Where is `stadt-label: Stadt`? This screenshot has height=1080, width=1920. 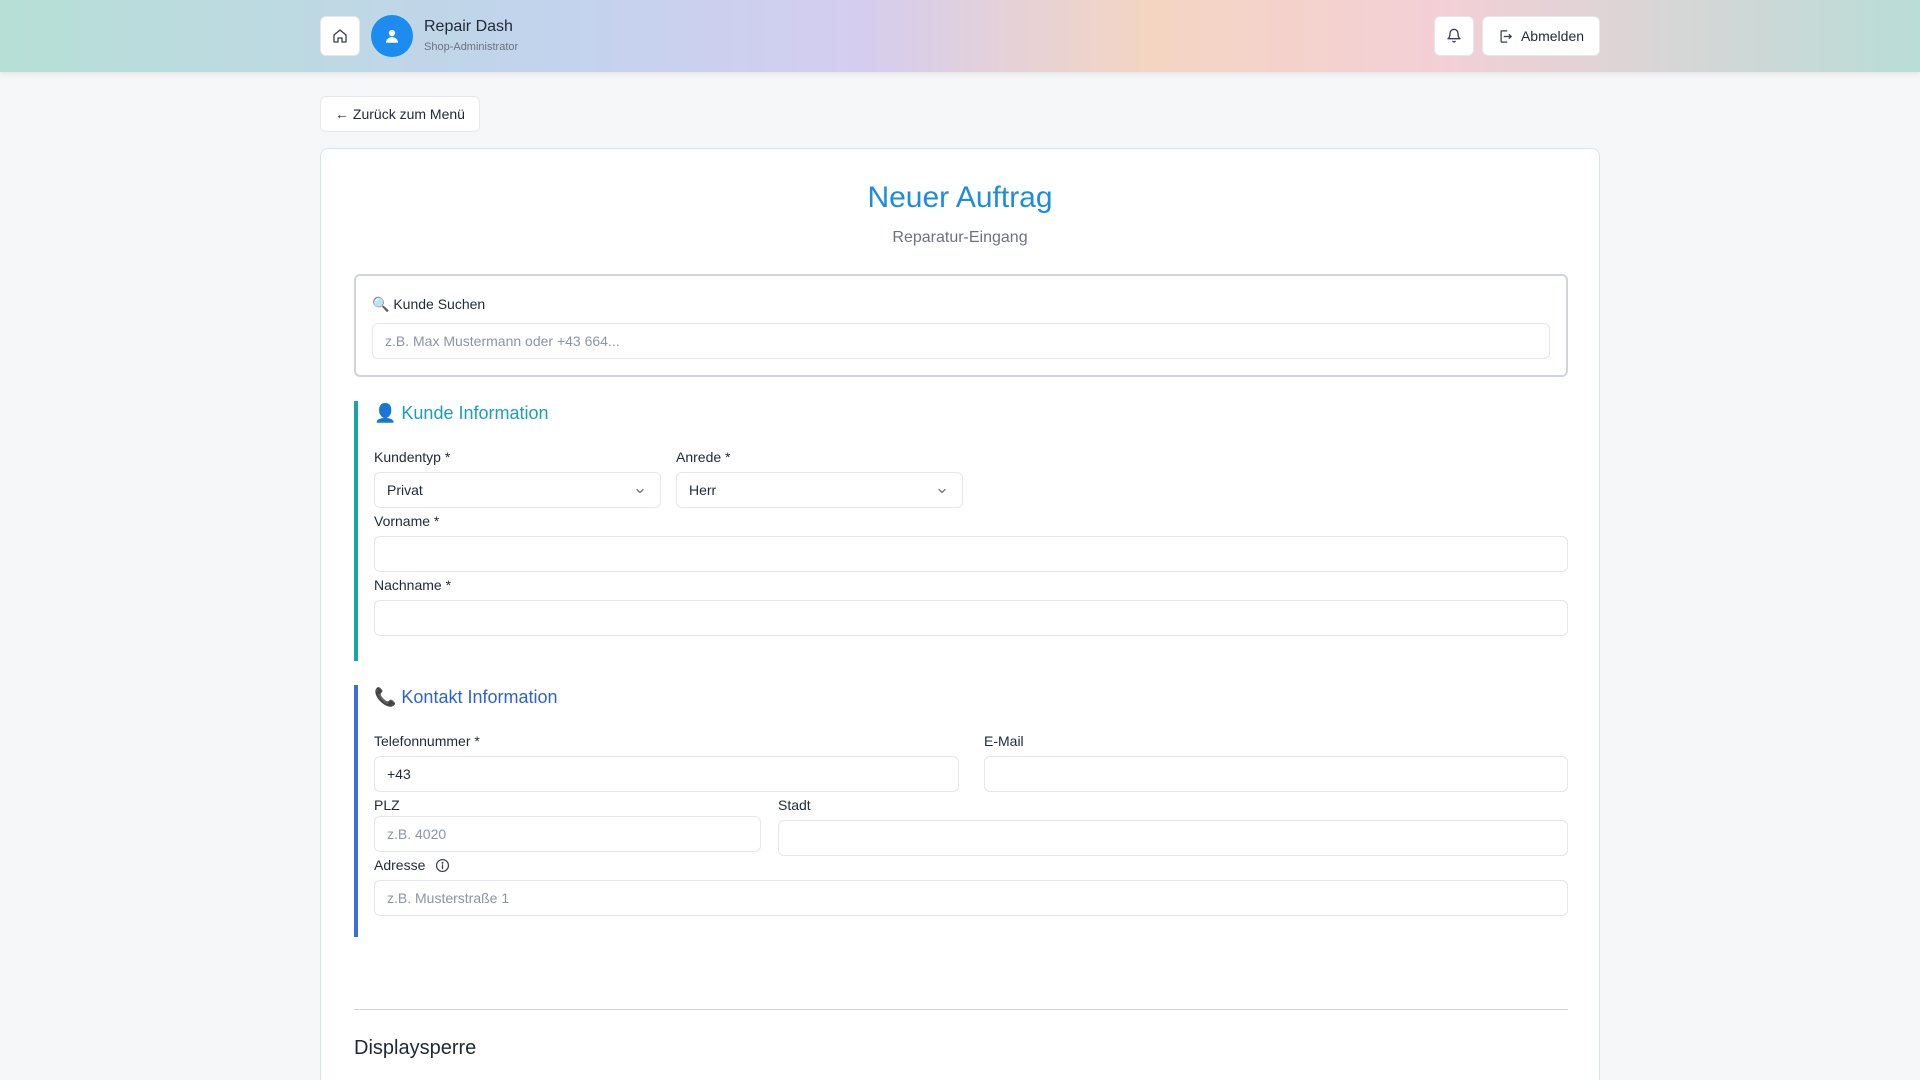 stadt-label: Stadt is located at coordinates (794, 805).